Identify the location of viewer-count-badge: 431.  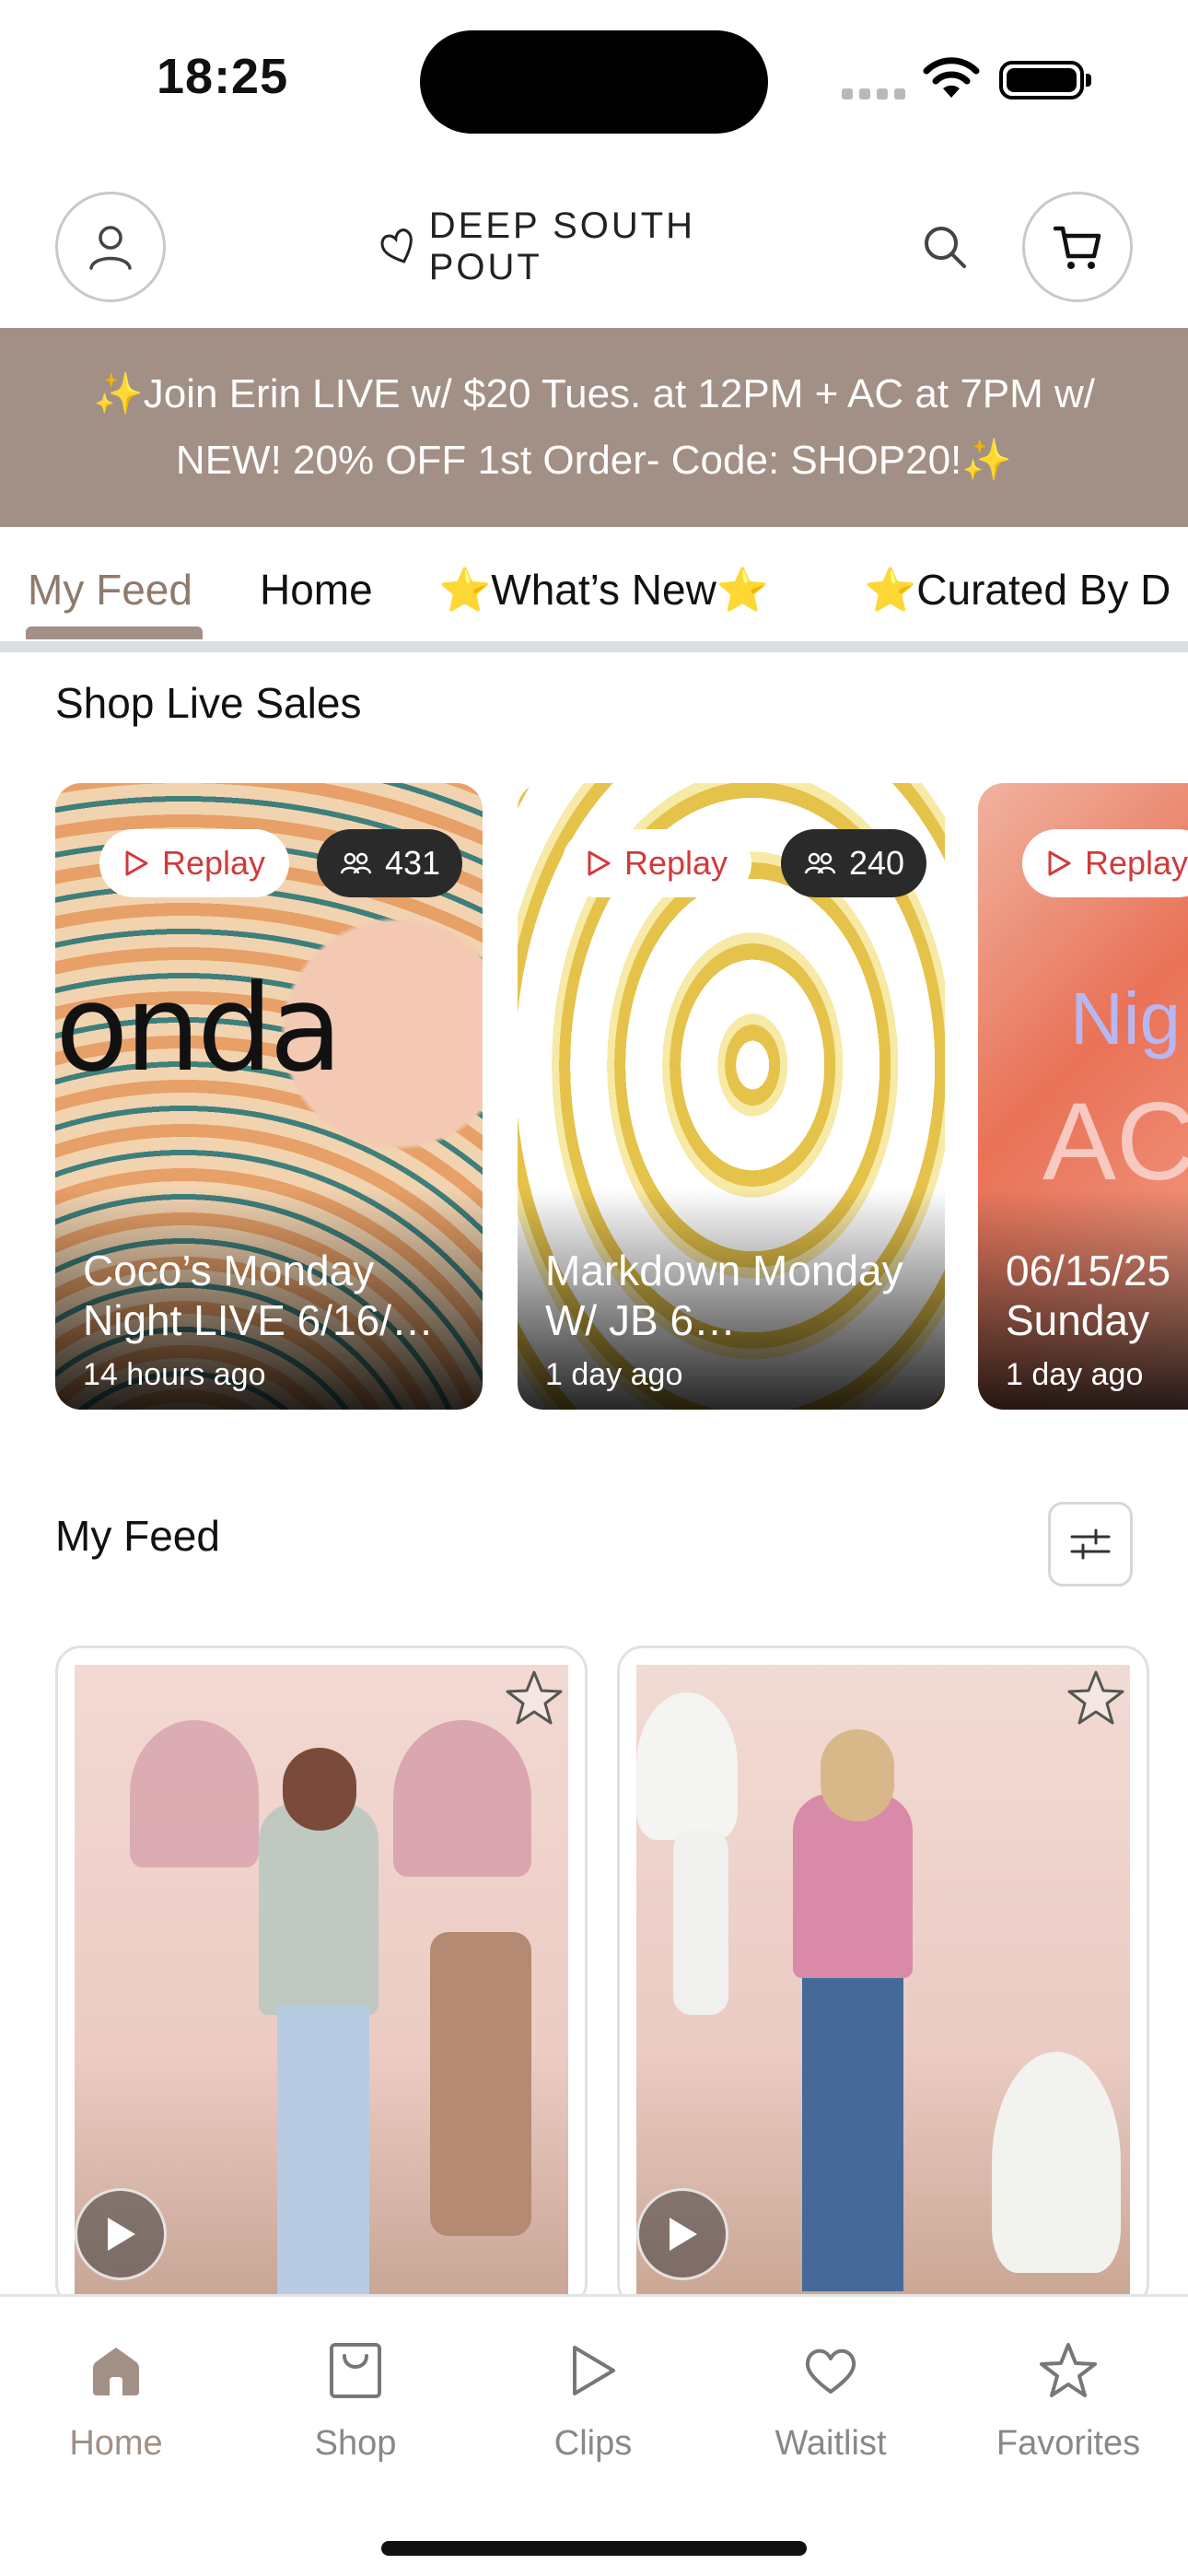
(390, 863).